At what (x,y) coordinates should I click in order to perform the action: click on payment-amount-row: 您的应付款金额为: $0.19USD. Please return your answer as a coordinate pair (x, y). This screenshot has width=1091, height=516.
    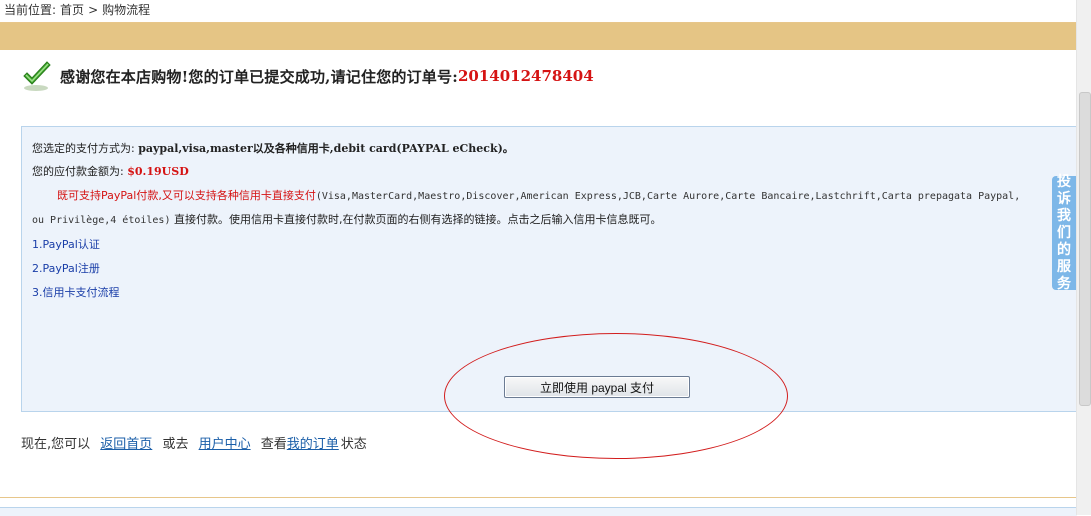
    Looking at the image, I should click on (110, 171).